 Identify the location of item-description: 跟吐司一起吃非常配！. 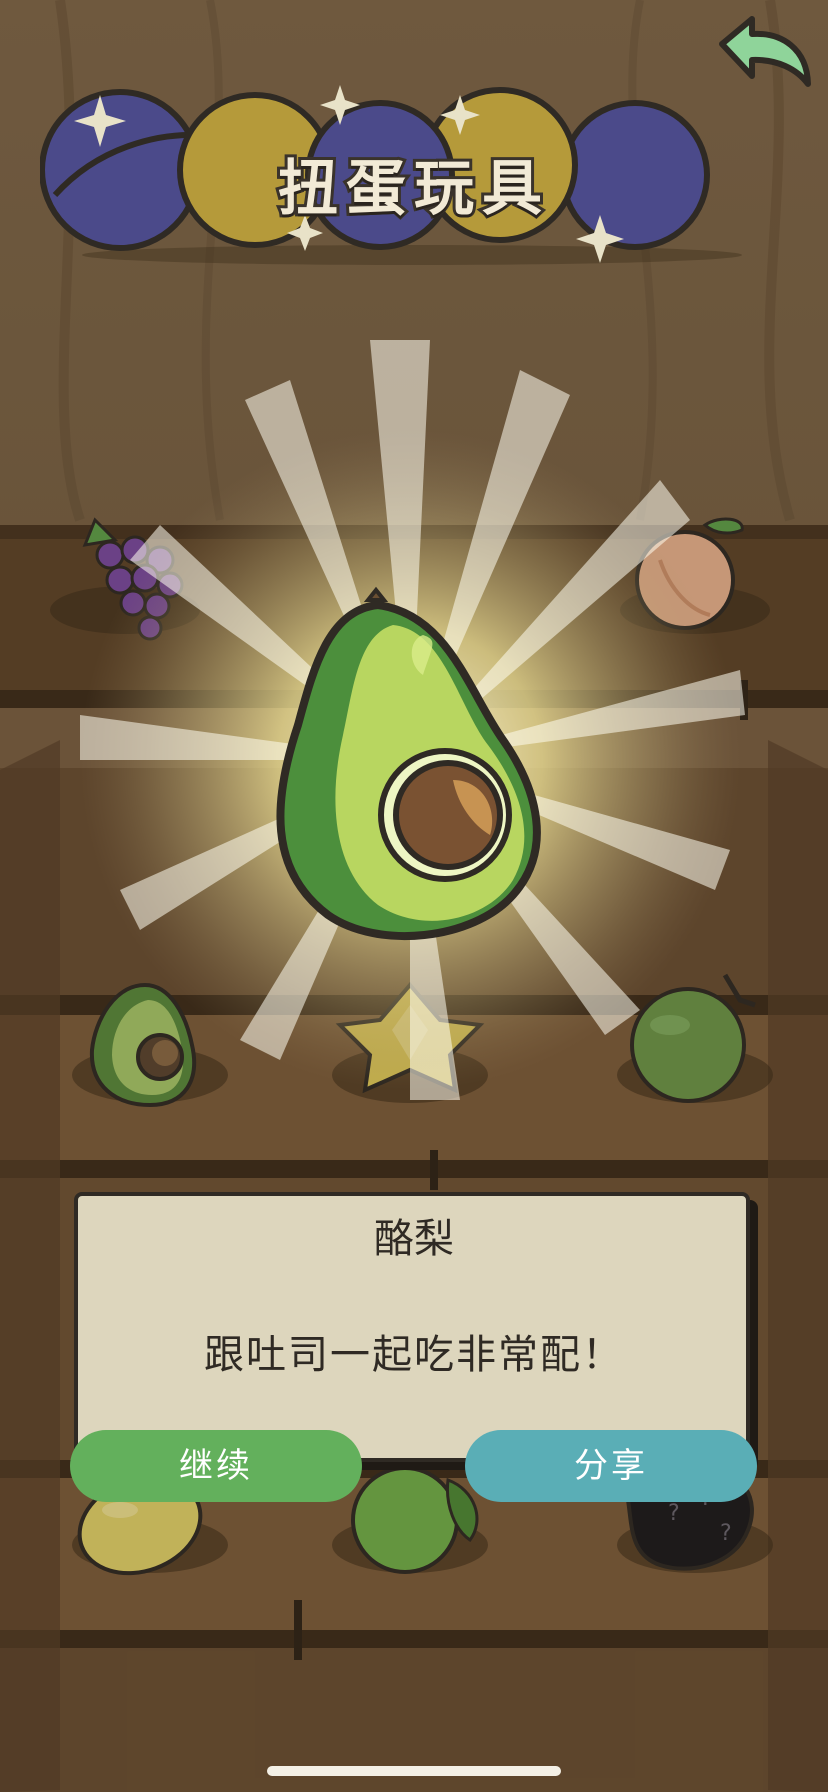
(414, 1355).